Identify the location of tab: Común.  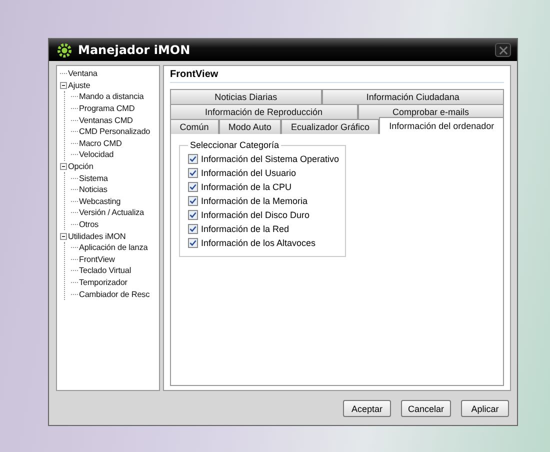
(194, 126).